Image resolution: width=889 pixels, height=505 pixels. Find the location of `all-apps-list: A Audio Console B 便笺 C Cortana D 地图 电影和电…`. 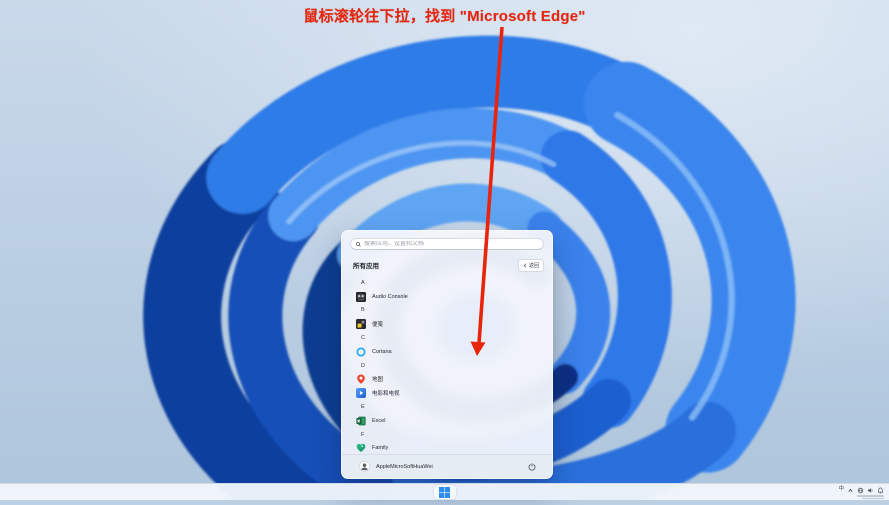

all-apps-list: A Audio Console B 便笺 C Cortana D 地图 电影和电… is located at coordinates (447, 365).